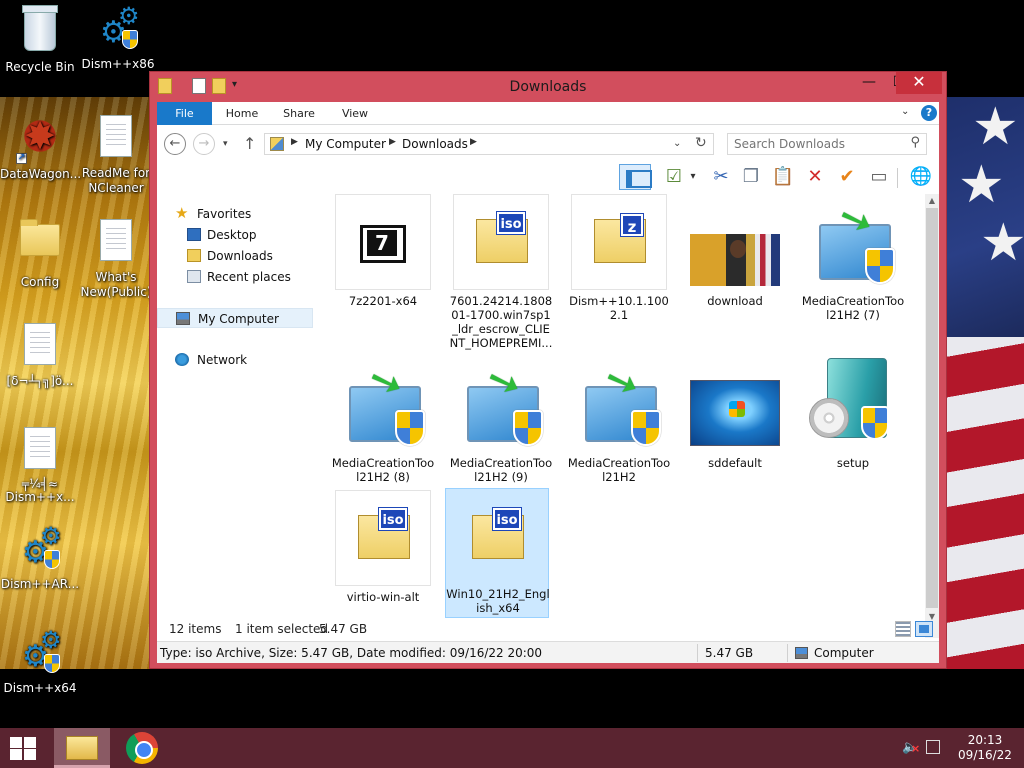 This screenshot has width=1024, height=768. What do you see at coordinates (985, 755) in the screenshot?
I see `clock-date: 09/16/22` at bounding box center [985, 755].